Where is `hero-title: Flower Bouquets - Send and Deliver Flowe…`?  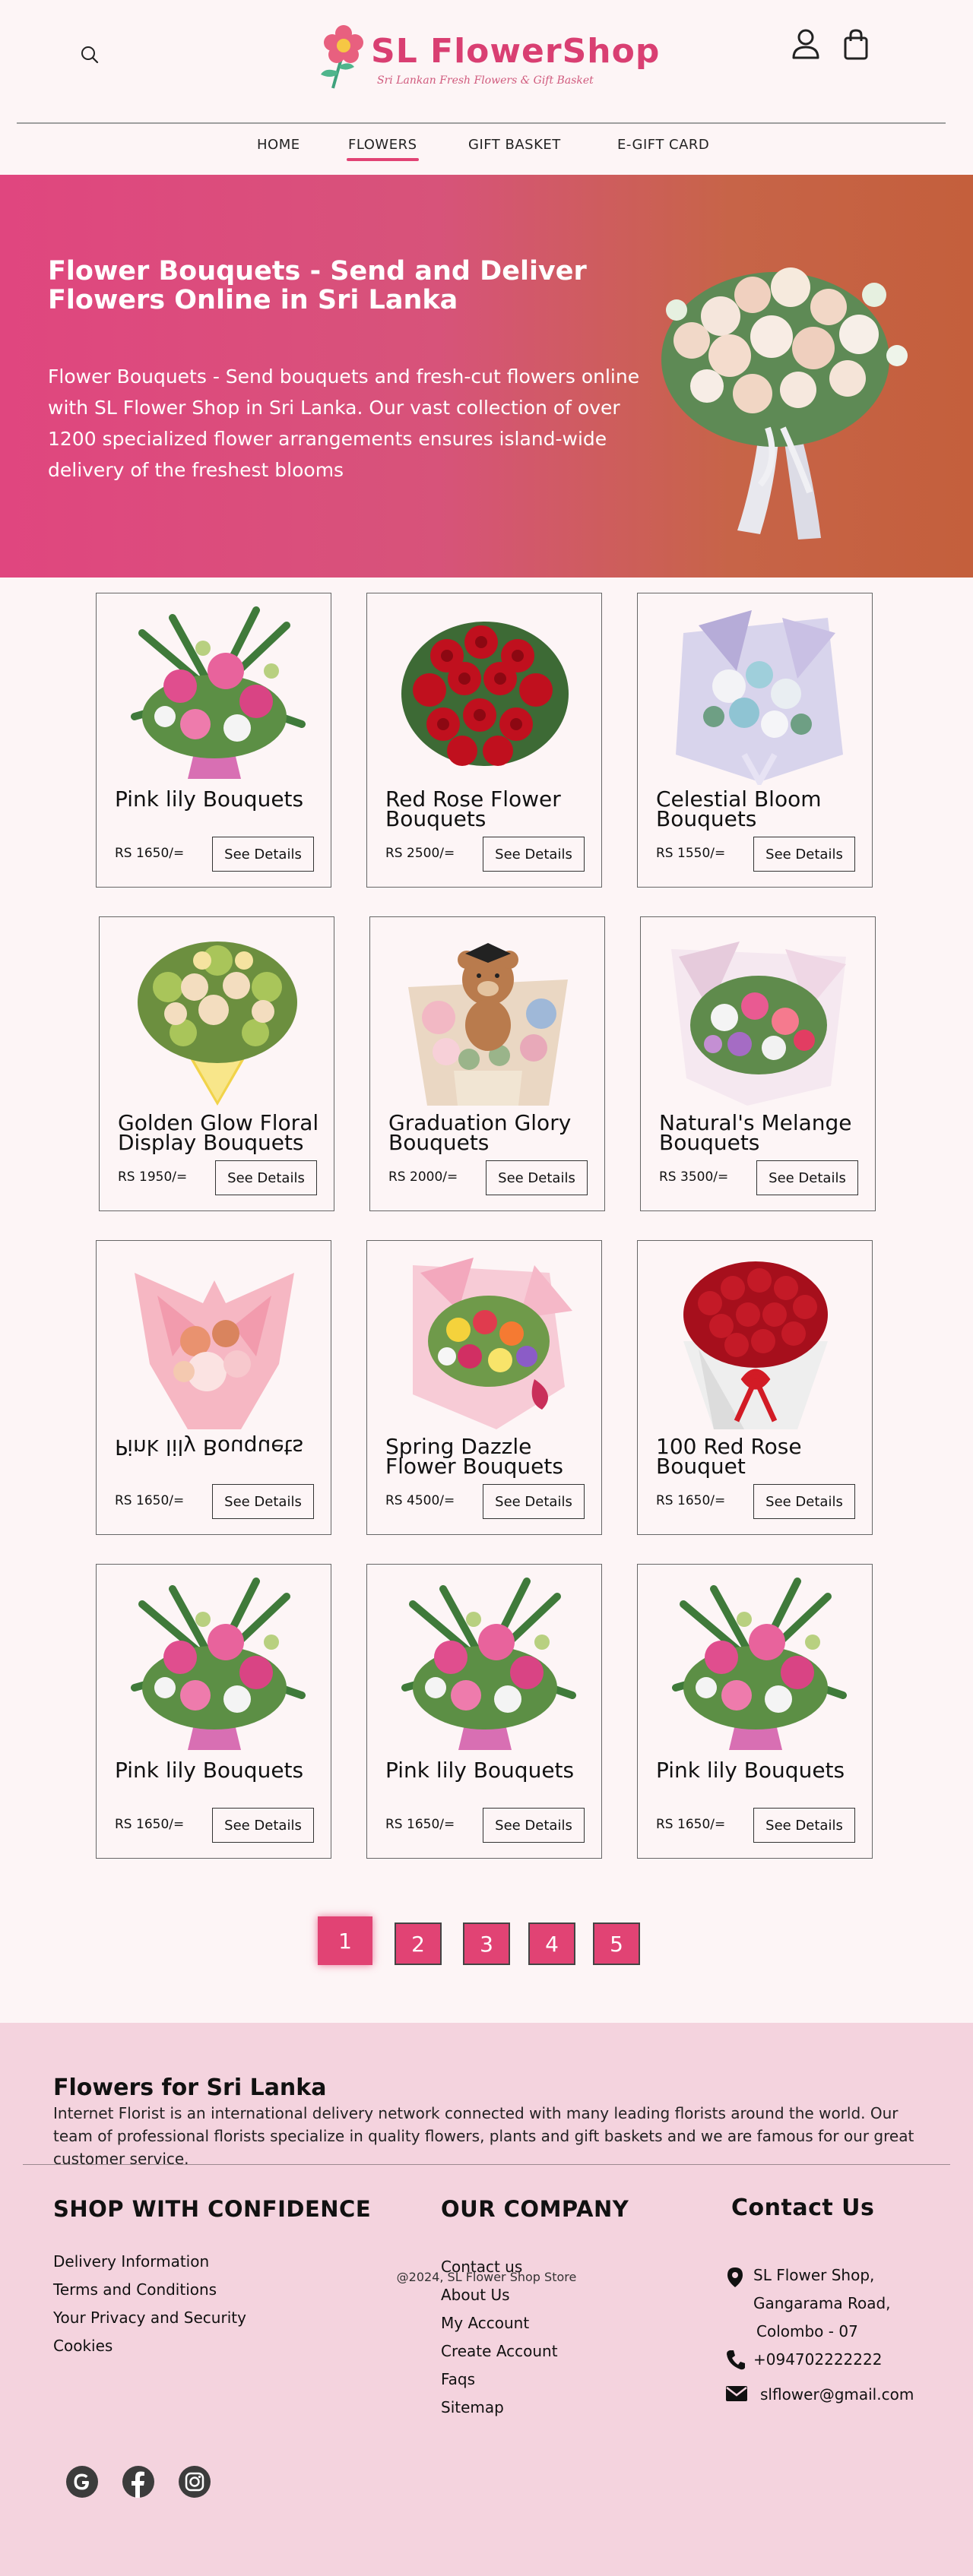 hero-title: Flower Bouquets - Send and Deliver Flowe… is located at coordinates (317, 285).